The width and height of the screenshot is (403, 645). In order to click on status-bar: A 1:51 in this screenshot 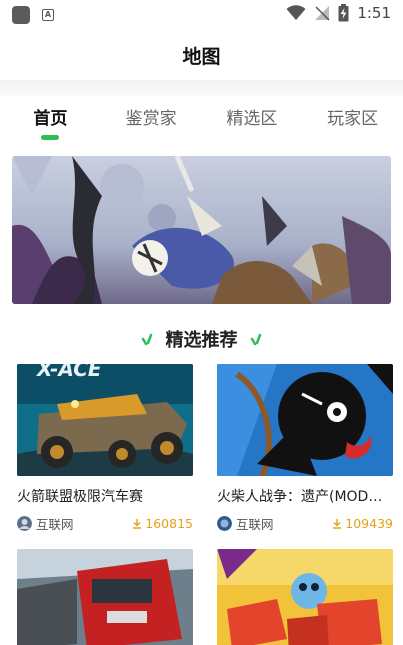, I will do `click(201, 15)`.